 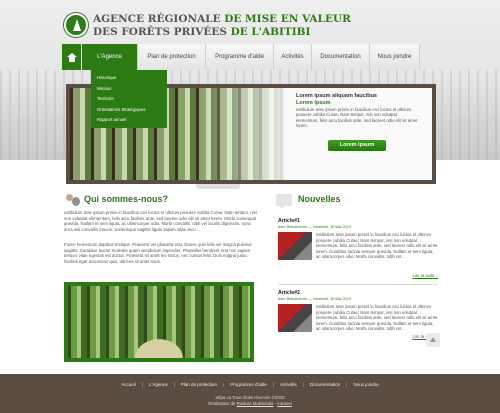 I want to click on forest-path-image, so click(x=159, y=322).